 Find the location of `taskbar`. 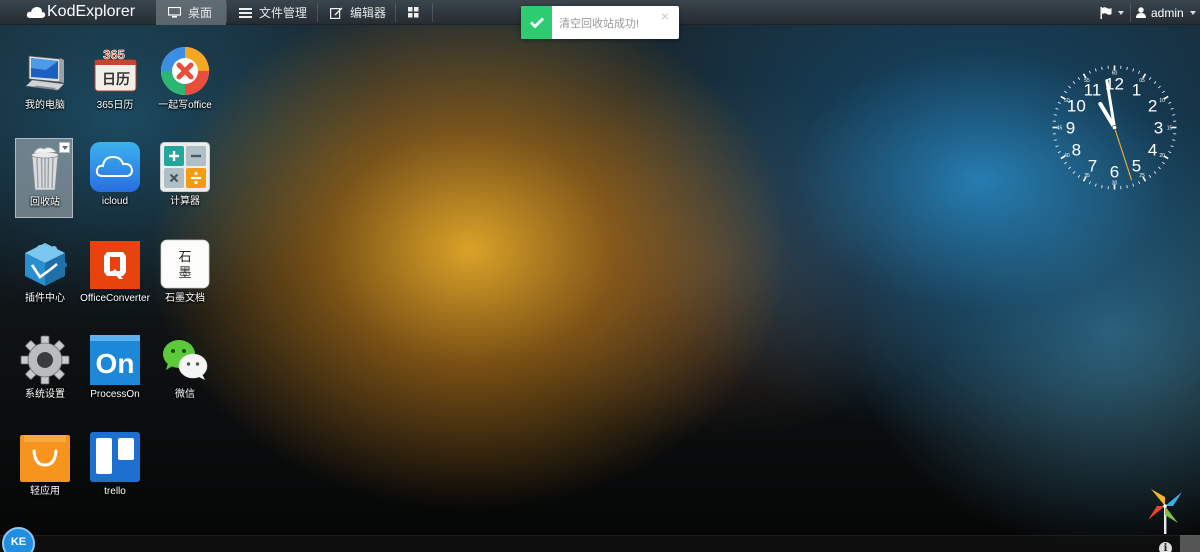

taskbar is located at coordinates (600, 543).